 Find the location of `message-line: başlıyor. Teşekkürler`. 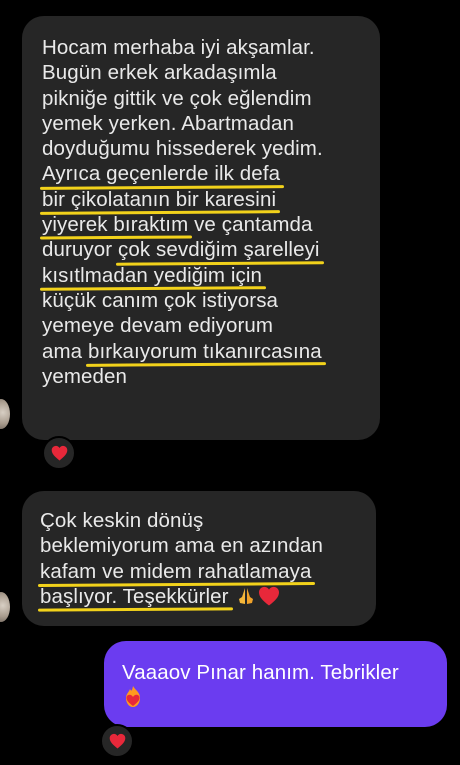

message-line: başlıyor. Teşekkürler is located at coordinates (199, 598).